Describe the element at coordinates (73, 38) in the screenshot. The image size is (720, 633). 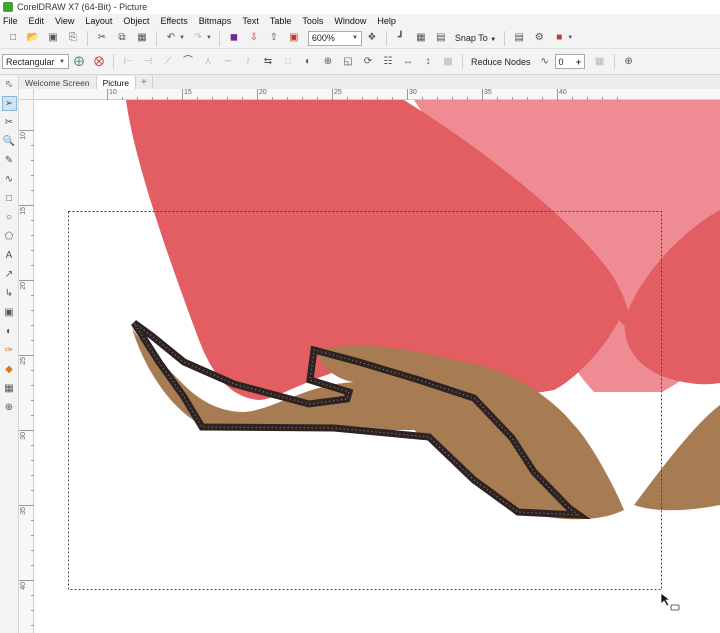
I see `print-icon: ⎘` at that location.